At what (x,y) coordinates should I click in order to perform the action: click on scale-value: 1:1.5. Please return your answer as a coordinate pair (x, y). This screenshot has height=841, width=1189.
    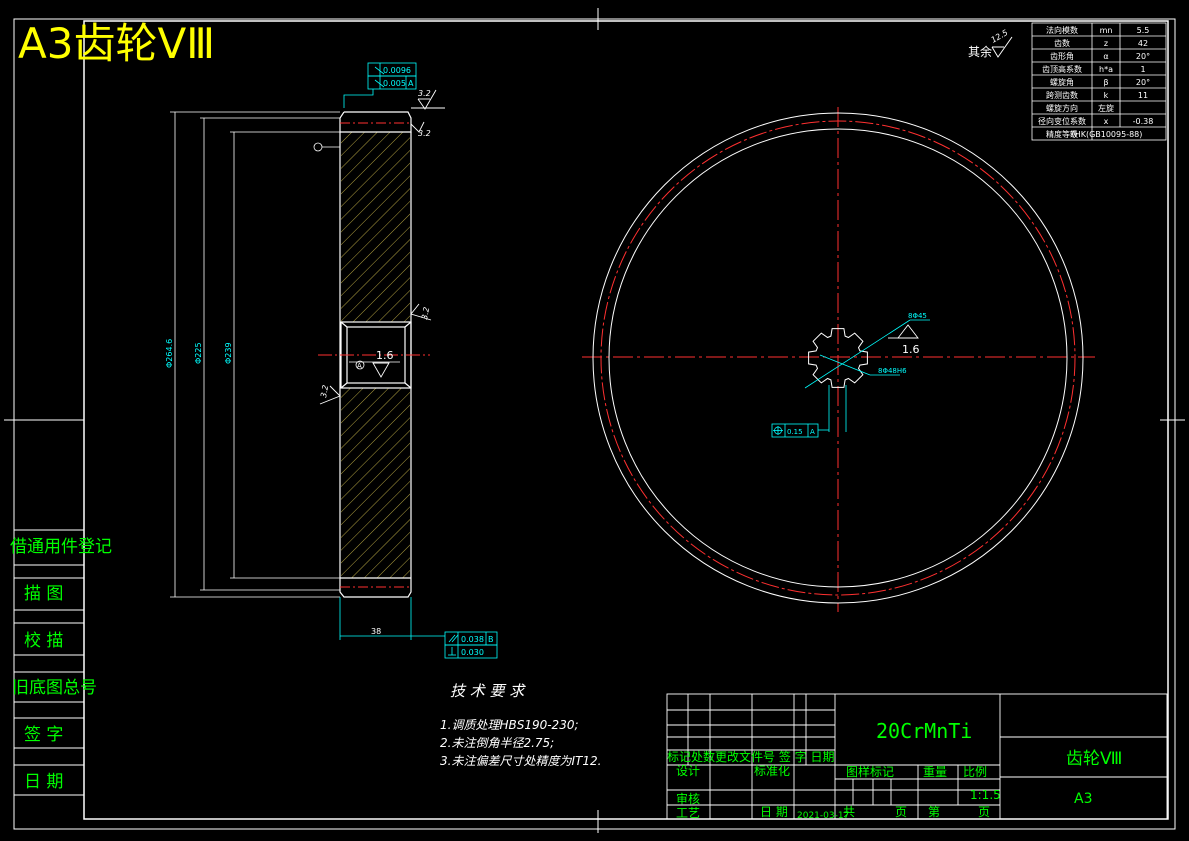
    Looking at the image, I should click on (985, 795).